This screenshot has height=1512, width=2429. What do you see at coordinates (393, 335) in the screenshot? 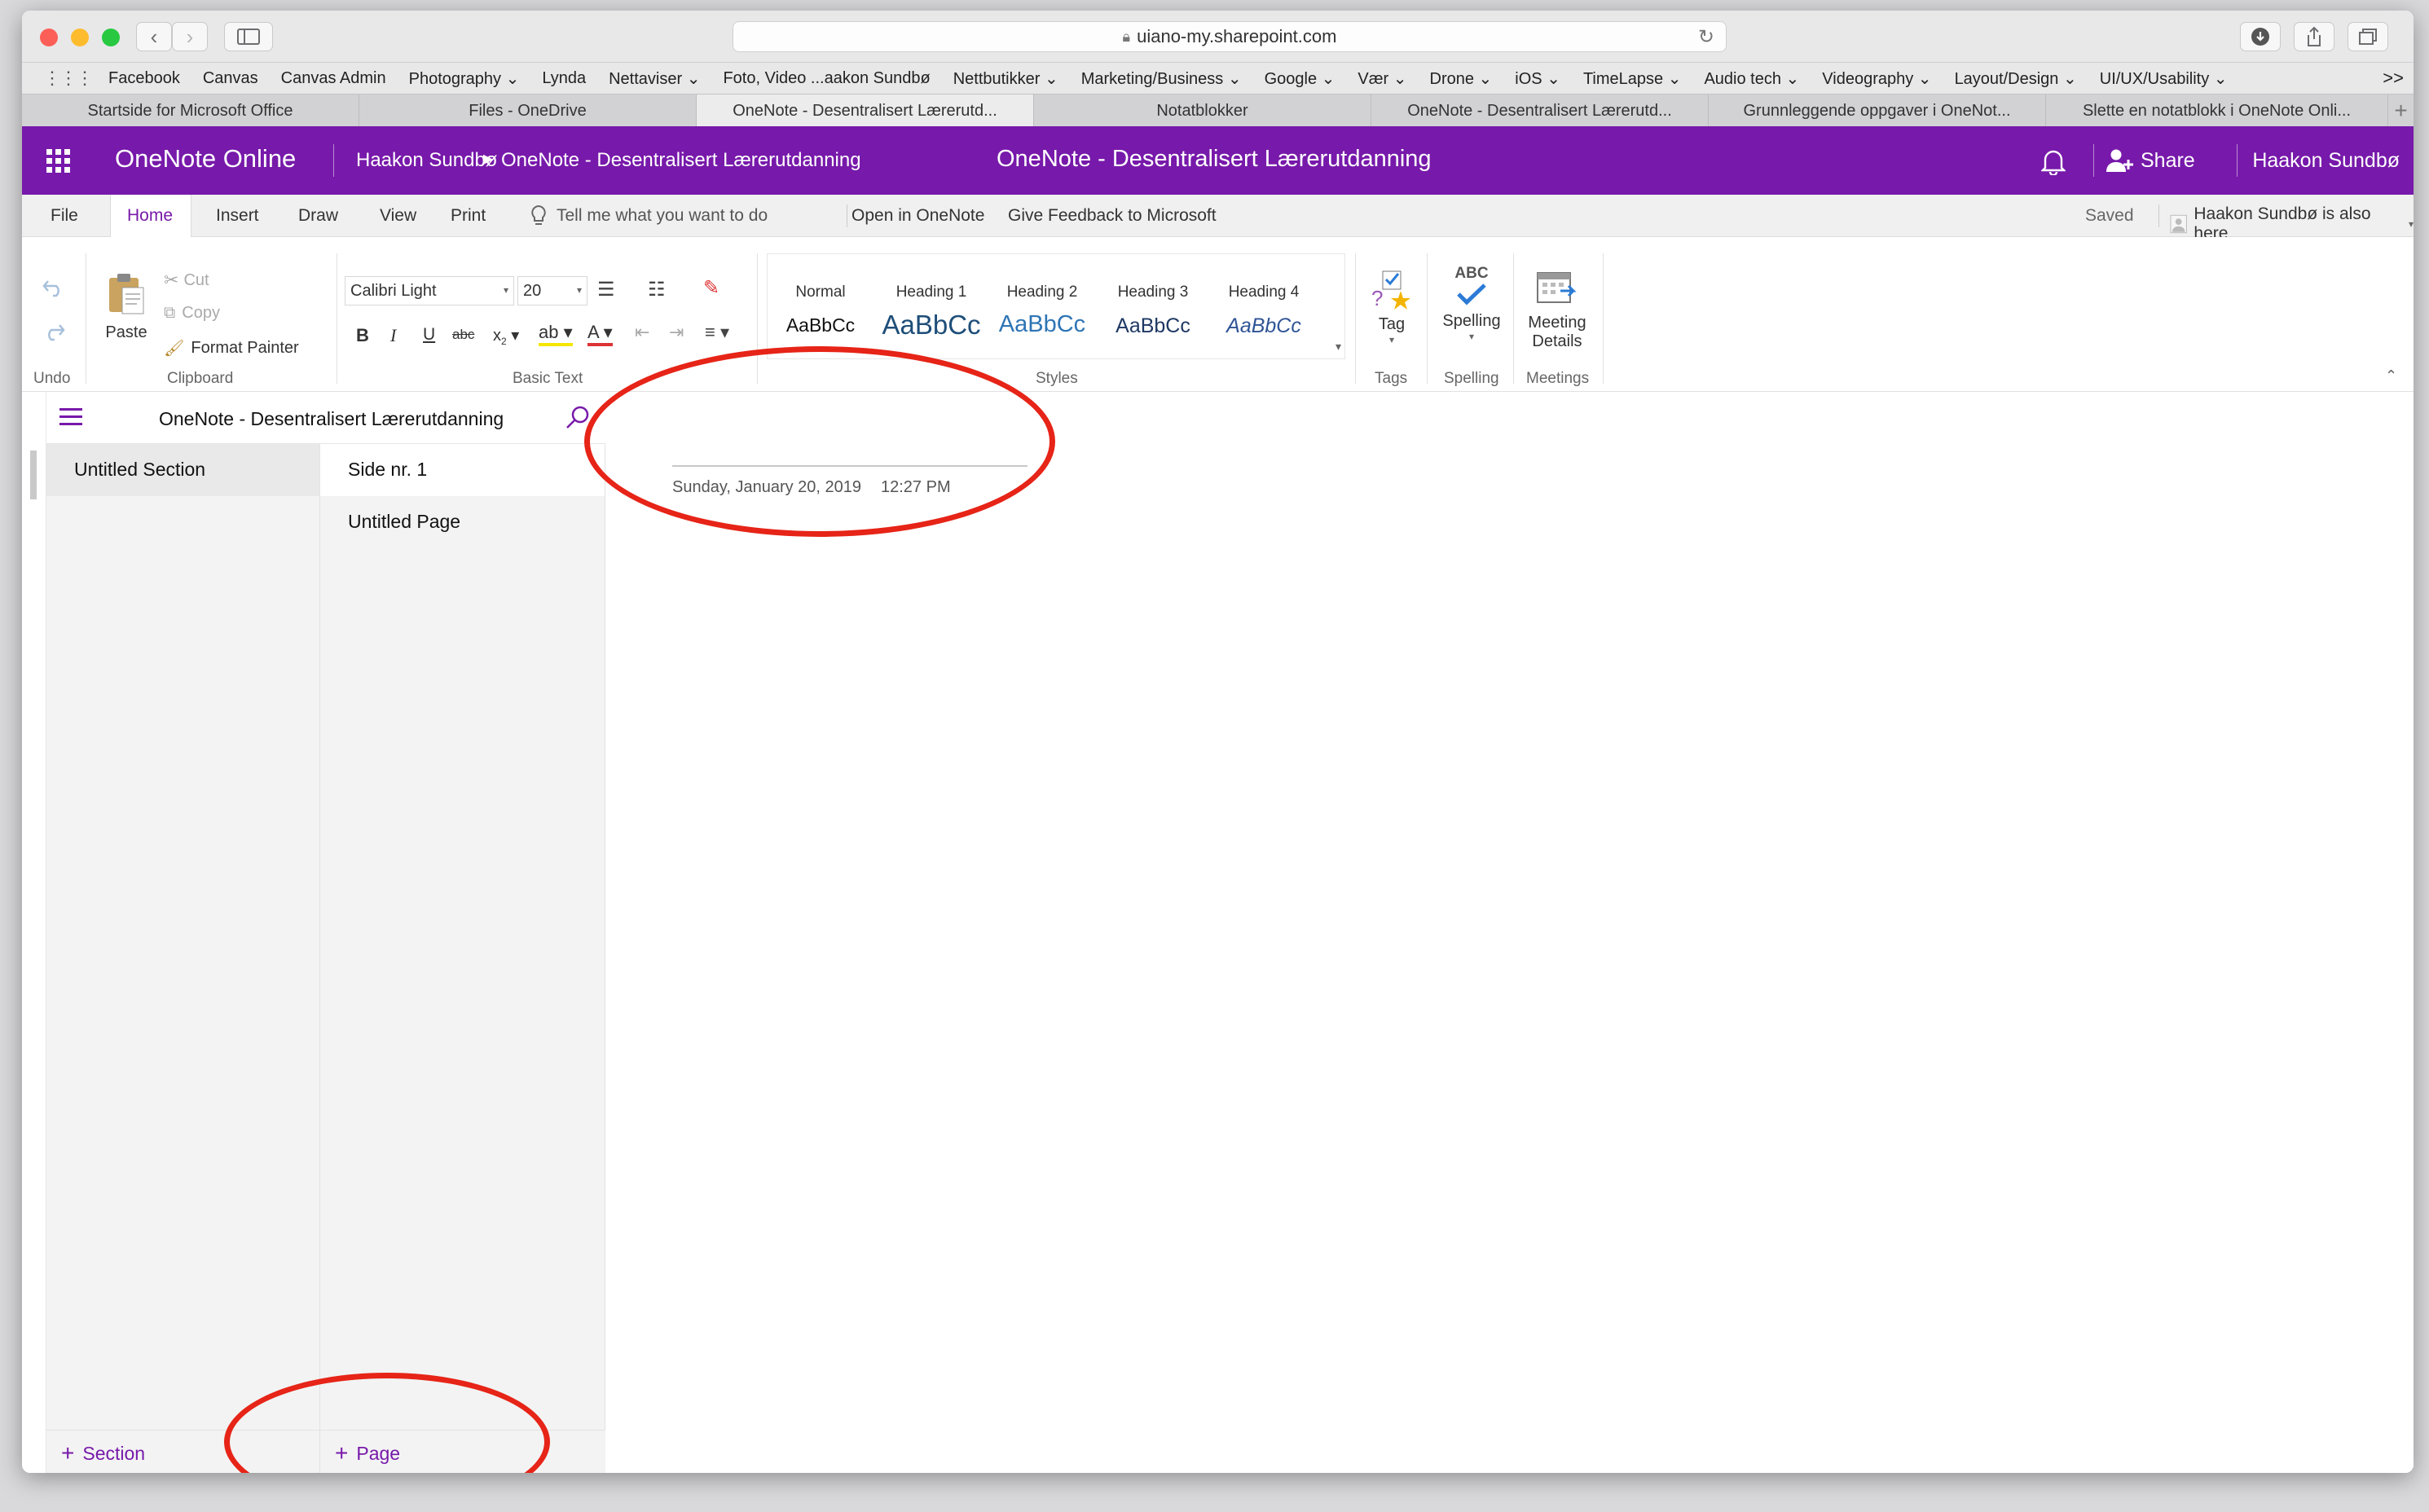
I see `italic-button: I` at bounding box center [393, 335].